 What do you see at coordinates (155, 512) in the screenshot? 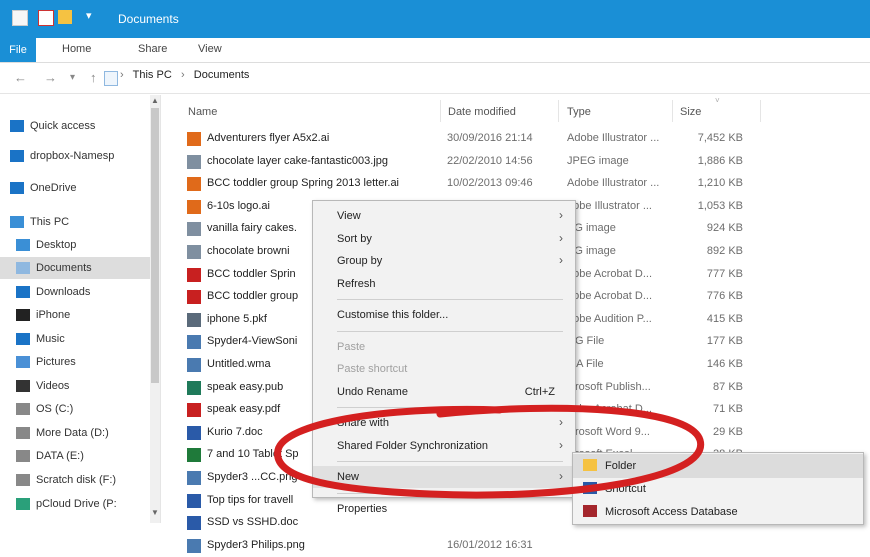
I see `scroll-down-icon: ▼` at bounding box center [155, 512].